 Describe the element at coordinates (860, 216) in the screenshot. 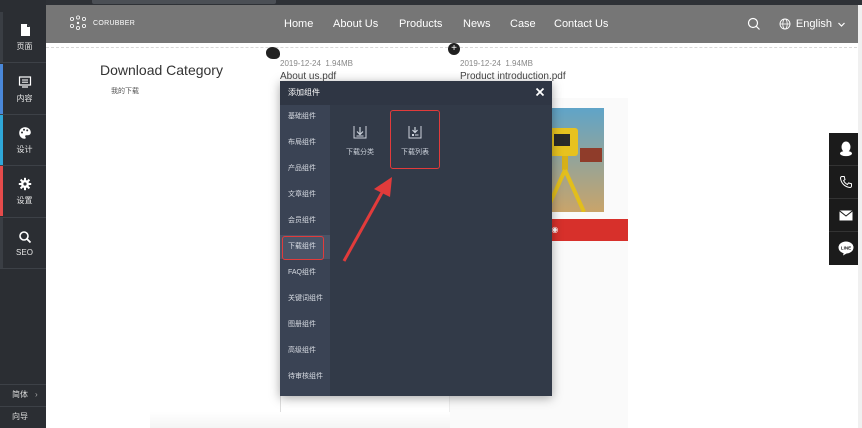

I see `page-scrollbar` at that location.